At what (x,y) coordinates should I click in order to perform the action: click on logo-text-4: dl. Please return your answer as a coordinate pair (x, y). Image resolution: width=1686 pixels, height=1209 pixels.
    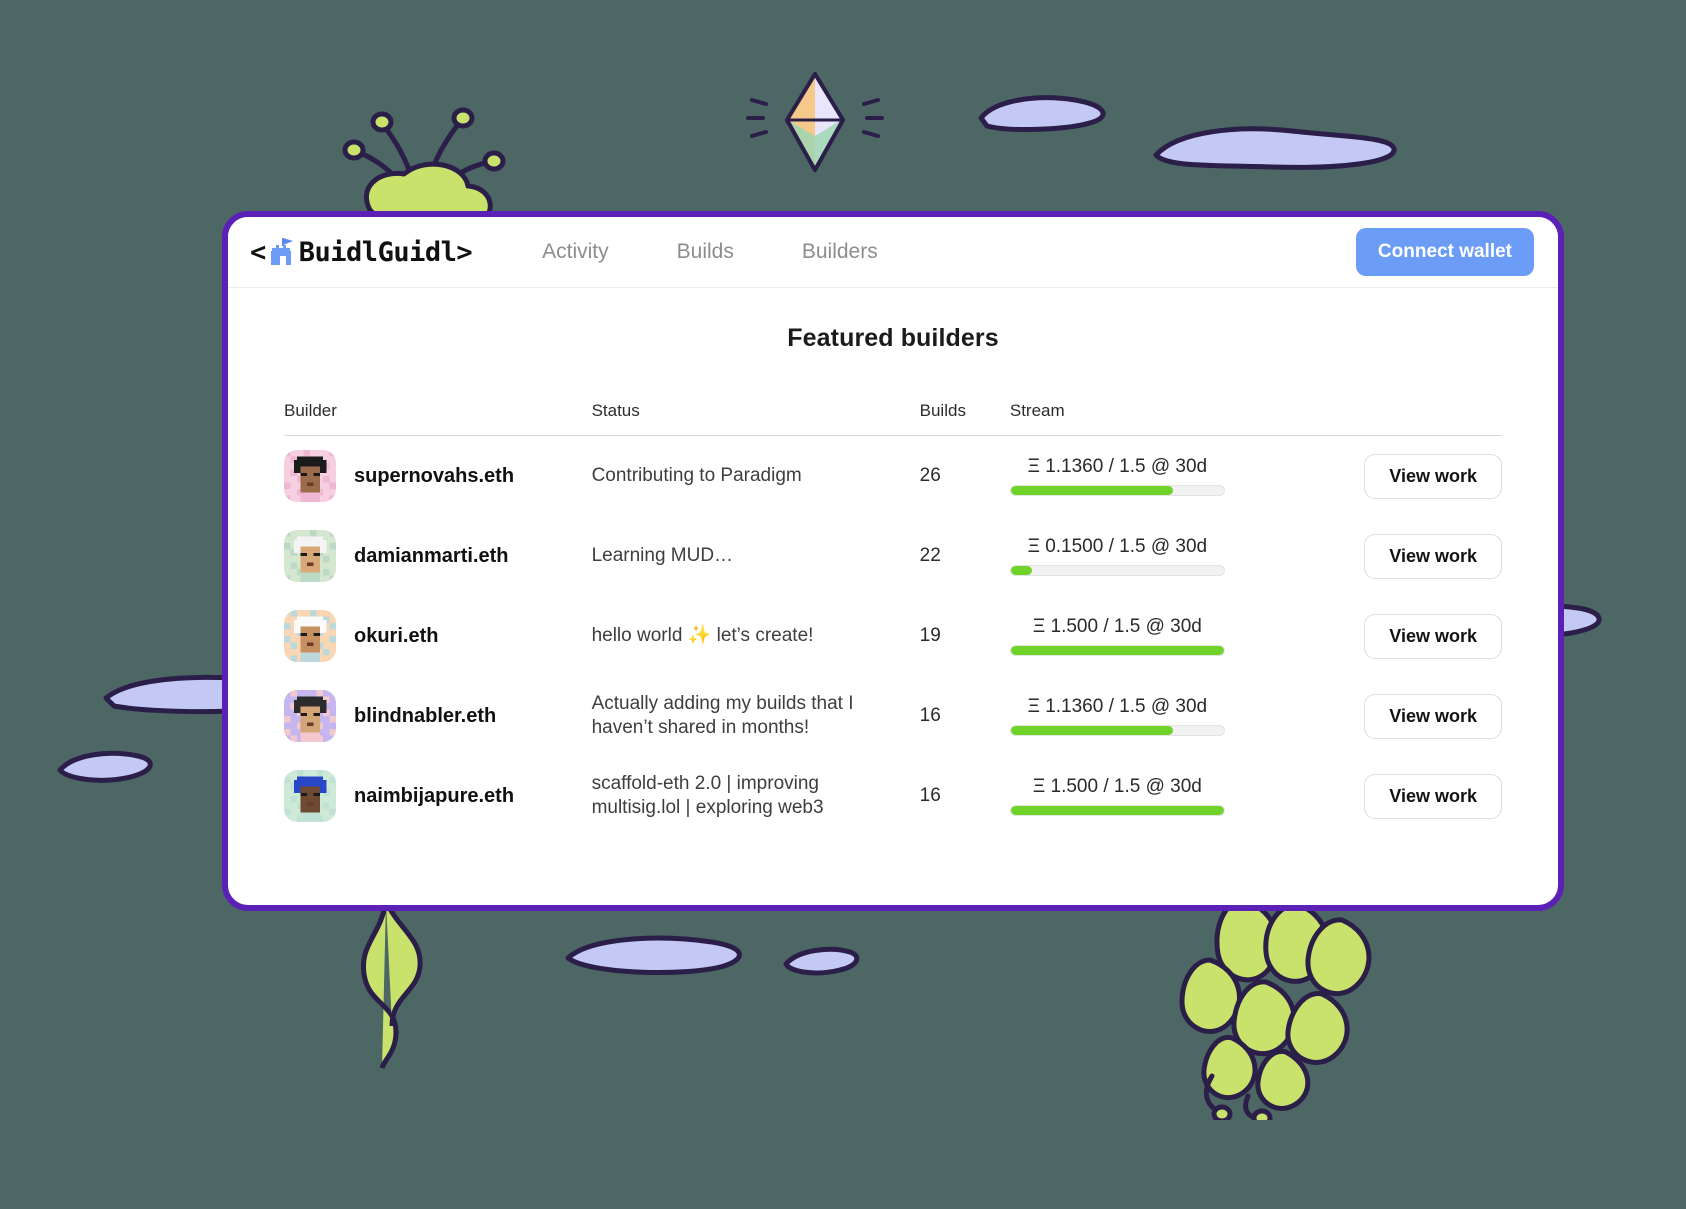
    Looking at the image, I should click on (440, 252).